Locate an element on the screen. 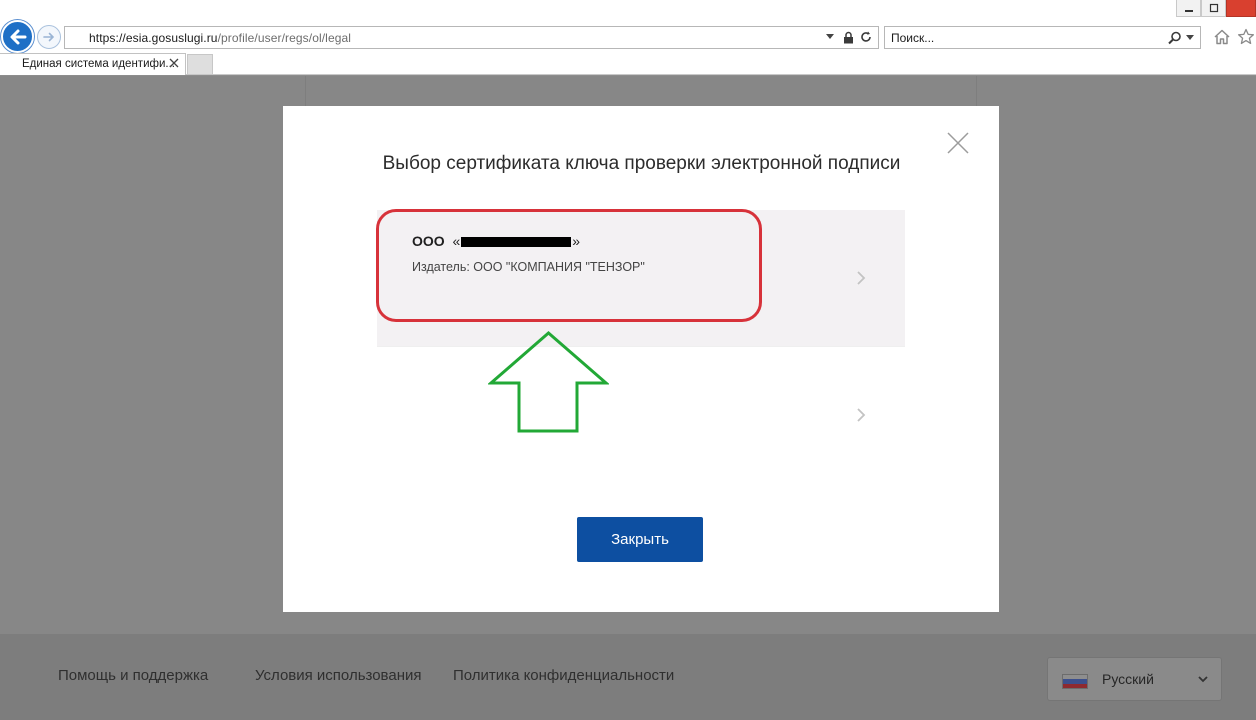 The image size is (1256, 720). dropdown-icon is located at coordinates (830, 37).